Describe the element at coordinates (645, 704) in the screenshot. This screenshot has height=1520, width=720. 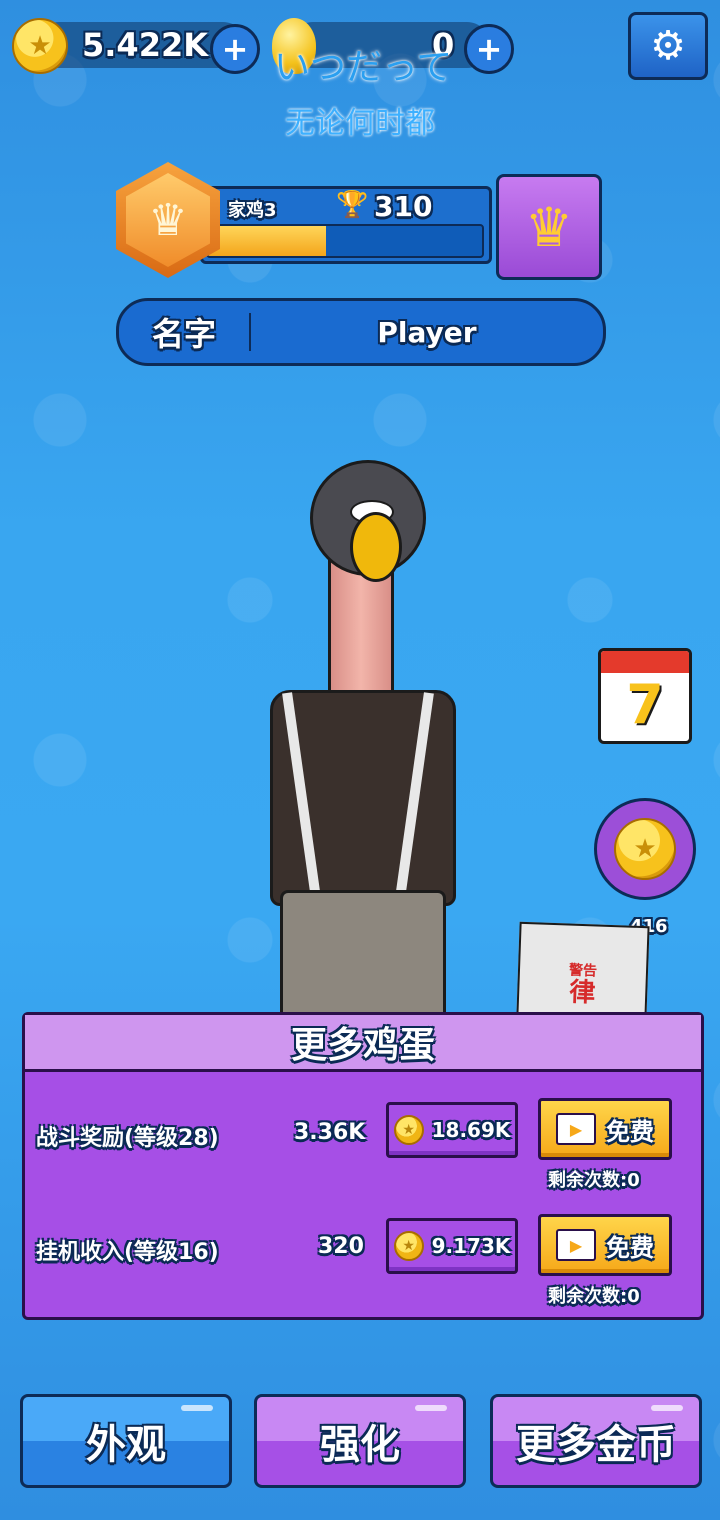
I see `calendar-day: 7` at that location.